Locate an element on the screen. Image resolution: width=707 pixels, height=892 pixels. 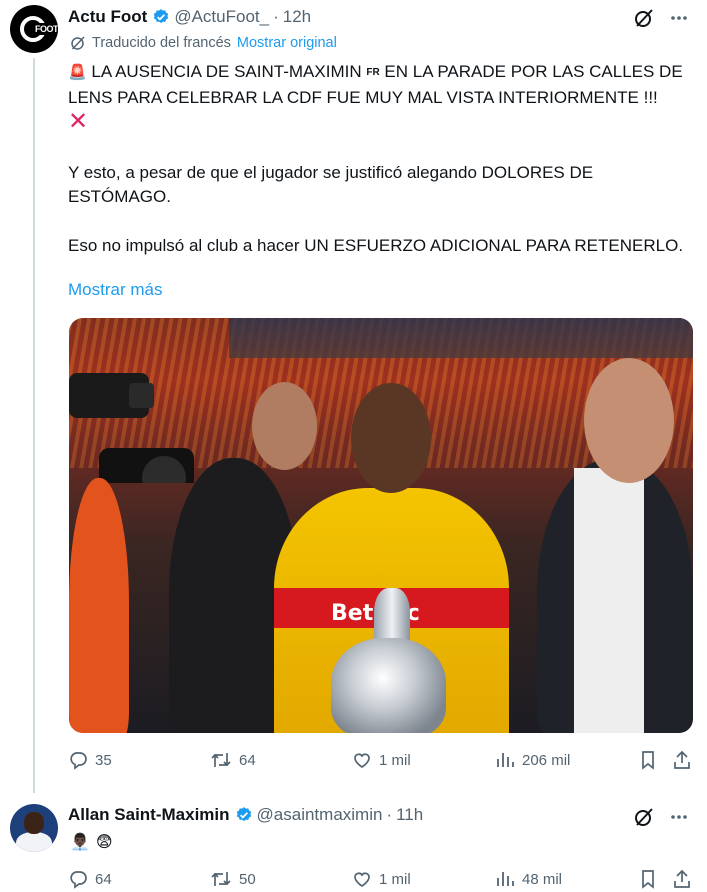
paragraph-1-text-a: LA AUSENCIA DE SAINT-MAXIMIN is located at coordinates (226, 71).